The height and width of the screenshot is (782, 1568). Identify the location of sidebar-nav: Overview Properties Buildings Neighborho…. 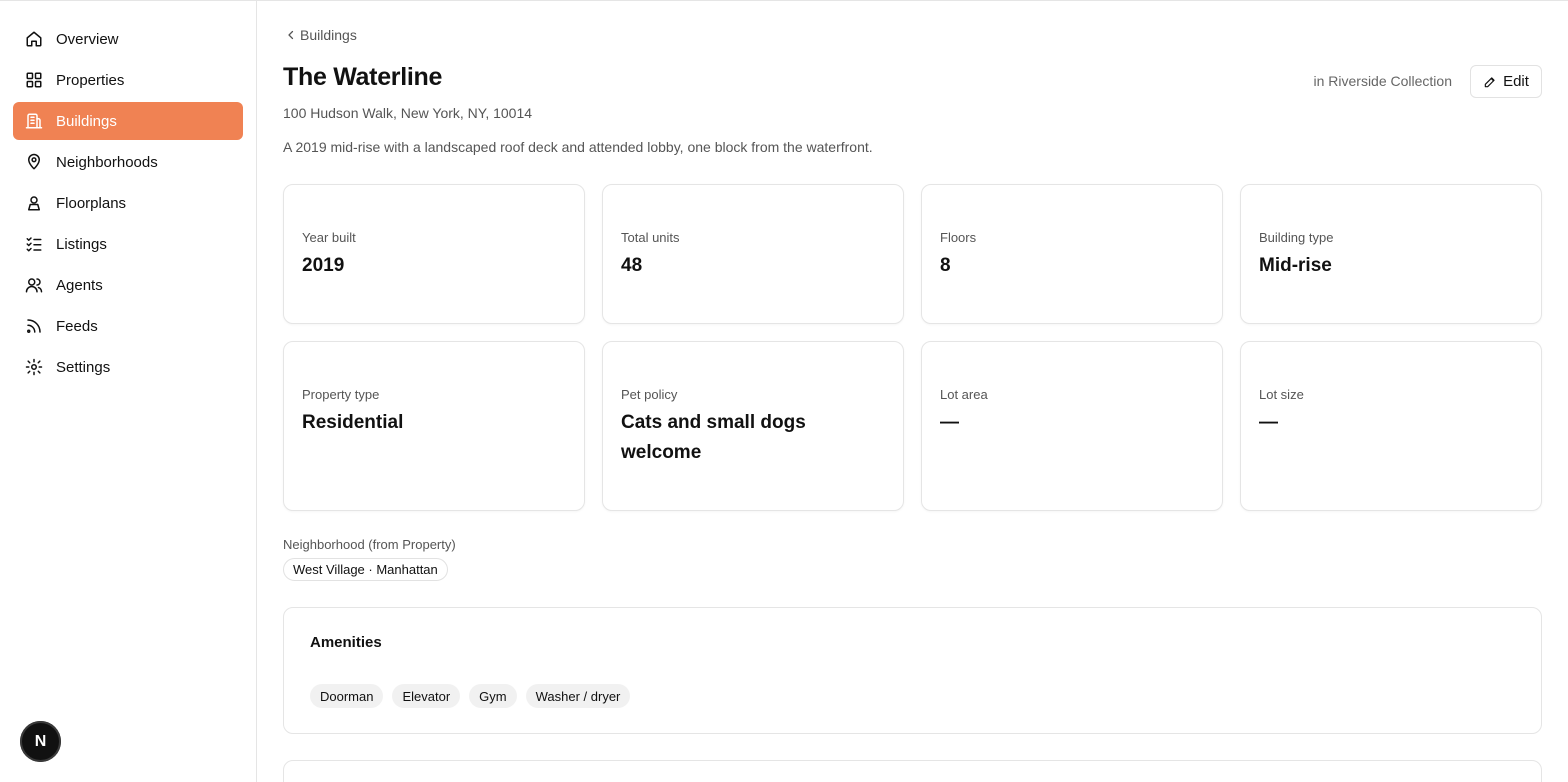
(128, 204).